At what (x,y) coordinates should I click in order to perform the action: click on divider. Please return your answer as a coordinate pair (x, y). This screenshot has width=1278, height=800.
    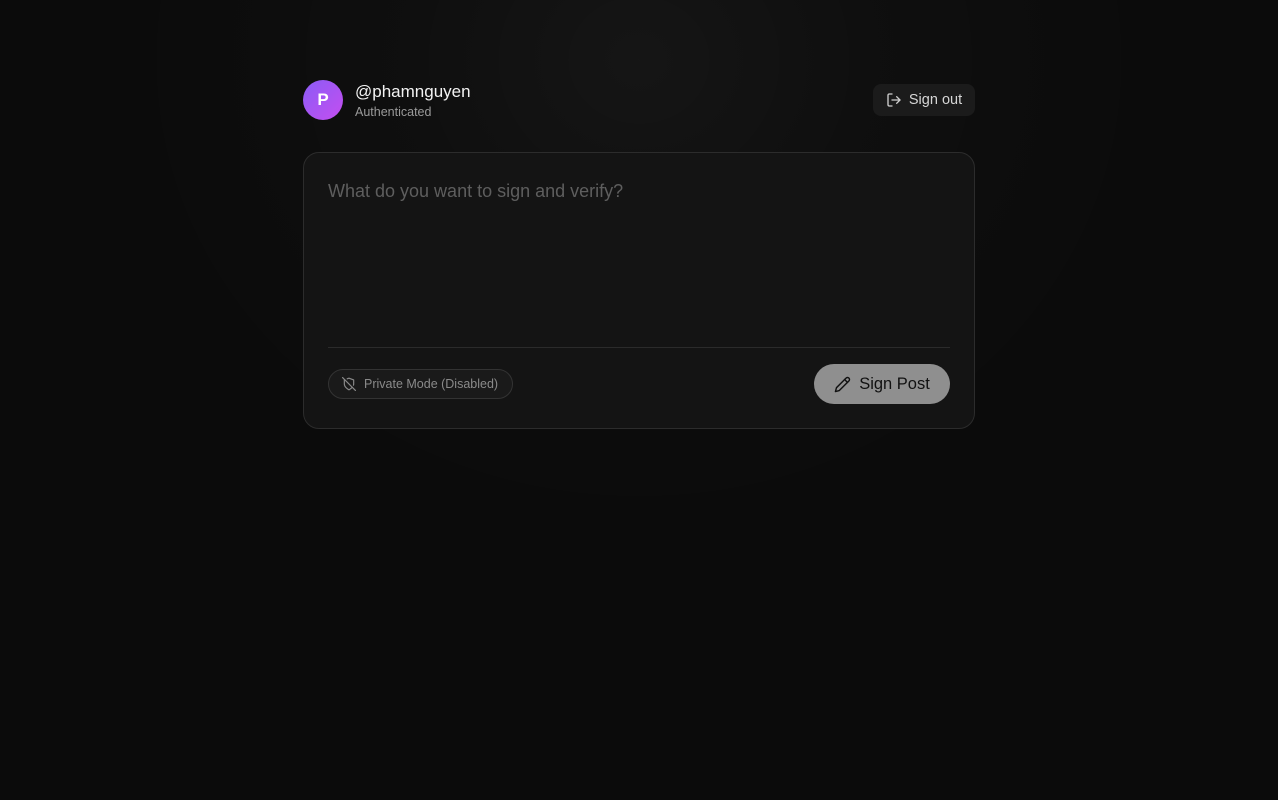
    Looking at the image, I should click on (639, 347).